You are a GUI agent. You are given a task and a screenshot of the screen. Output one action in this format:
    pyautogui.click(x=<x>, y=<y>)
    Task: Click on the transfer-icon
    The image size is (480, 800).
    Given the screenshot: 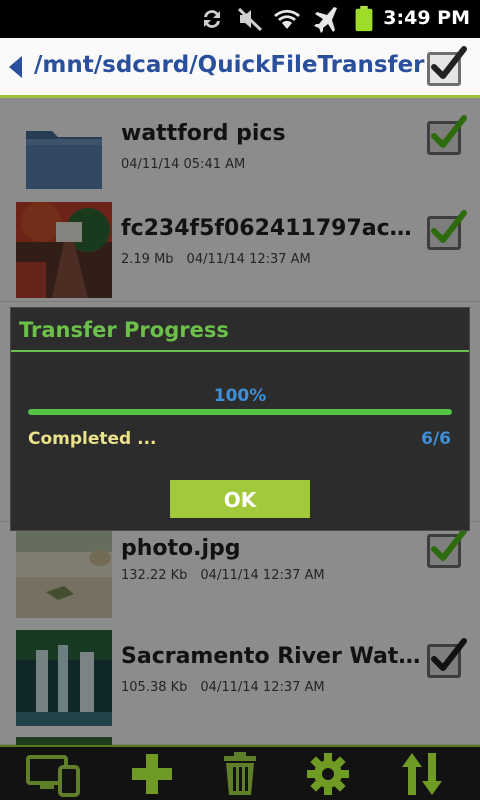 What is the action you would take?
    pyautogui.click(x=422, y=774)
    